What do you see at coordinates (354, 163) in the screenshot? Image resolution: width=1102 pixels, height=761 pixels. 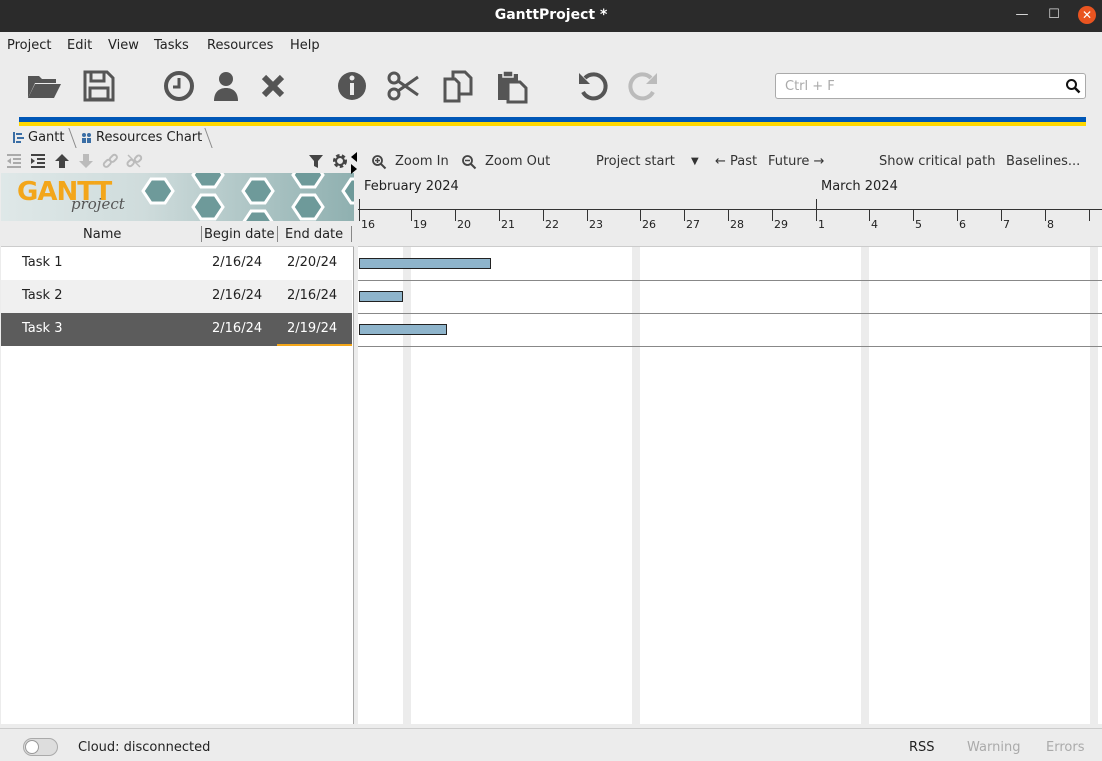 I see `splitter-handle` at bounding box center [354, 163].